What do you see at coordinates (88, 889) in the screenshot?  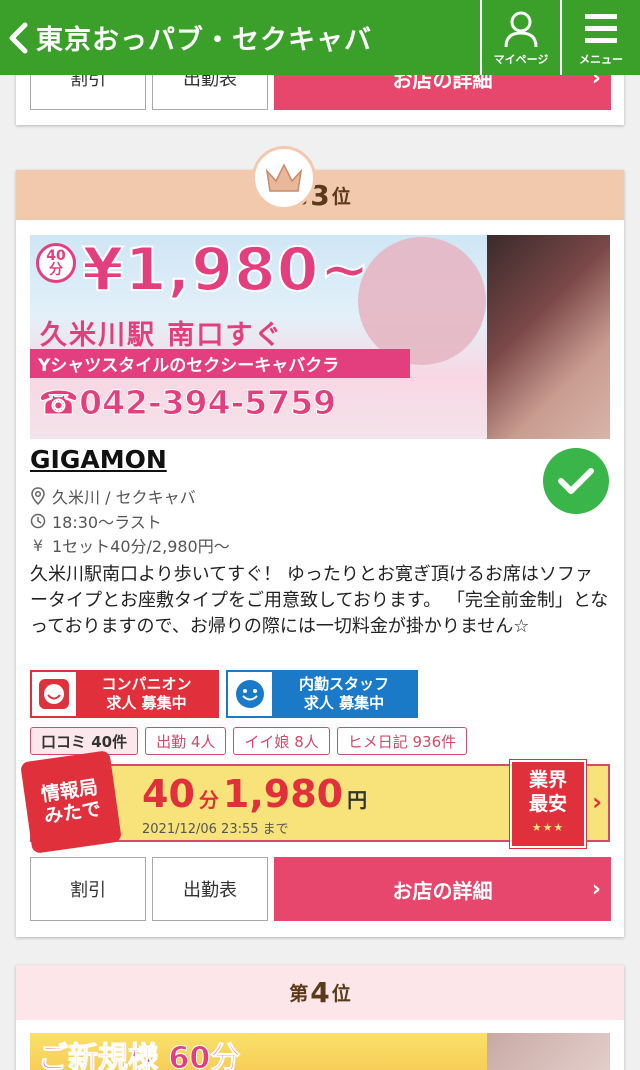 I see `discount-button: 割引` at bounding box center [88, 889].